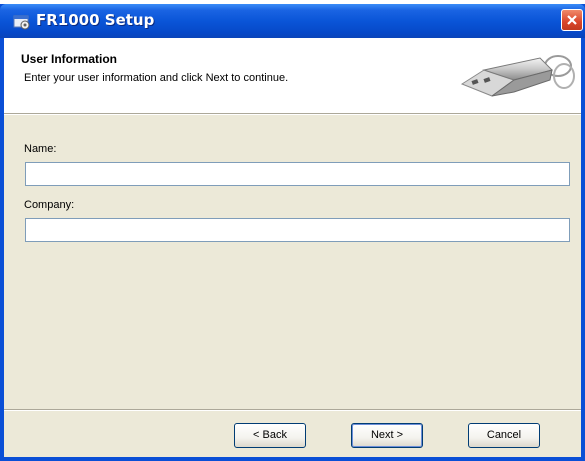  Describe the element at coordinates (49, 205) in the screenshot. I see `company-label: Company:` at that location.